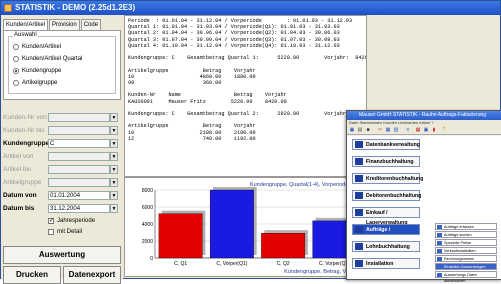 The image size is (501, 284). What do you see at coordinates (17, 169) in the screenshot?
I see `field-label: Artikel bis` at bounding box center [17, 169].